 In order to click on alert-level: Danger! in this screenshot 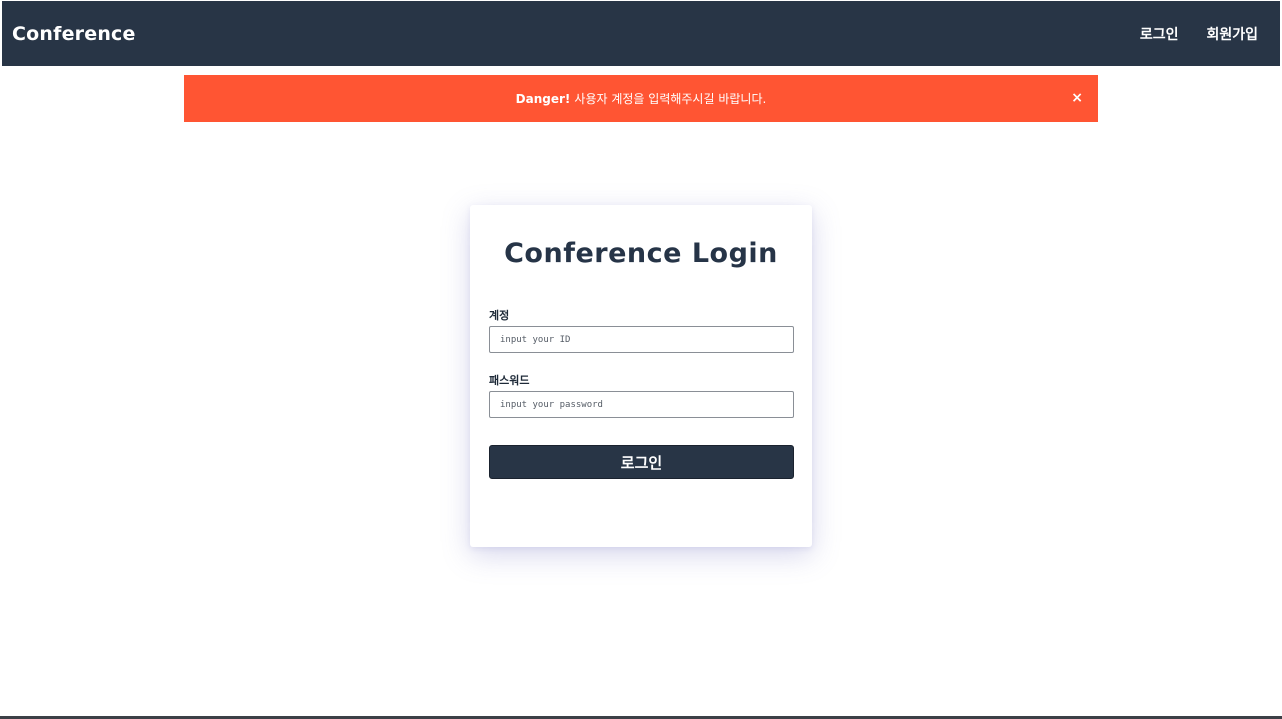, I will do `click(543, 98)`.